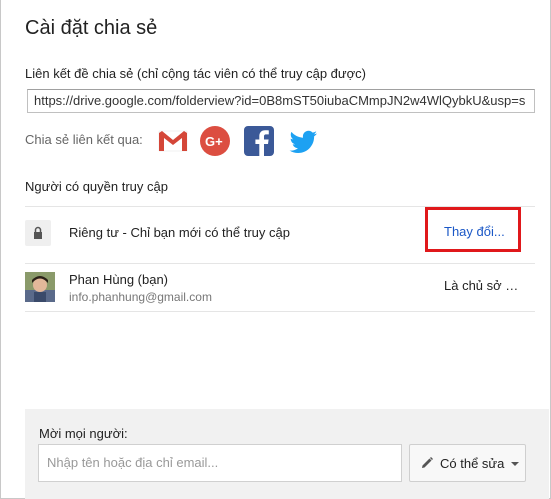 The image size is (551, 499). What do you see at coordinates (473, 229) in the screenshot?
I see `highlight-annotation` at bounding box center [473, 229].